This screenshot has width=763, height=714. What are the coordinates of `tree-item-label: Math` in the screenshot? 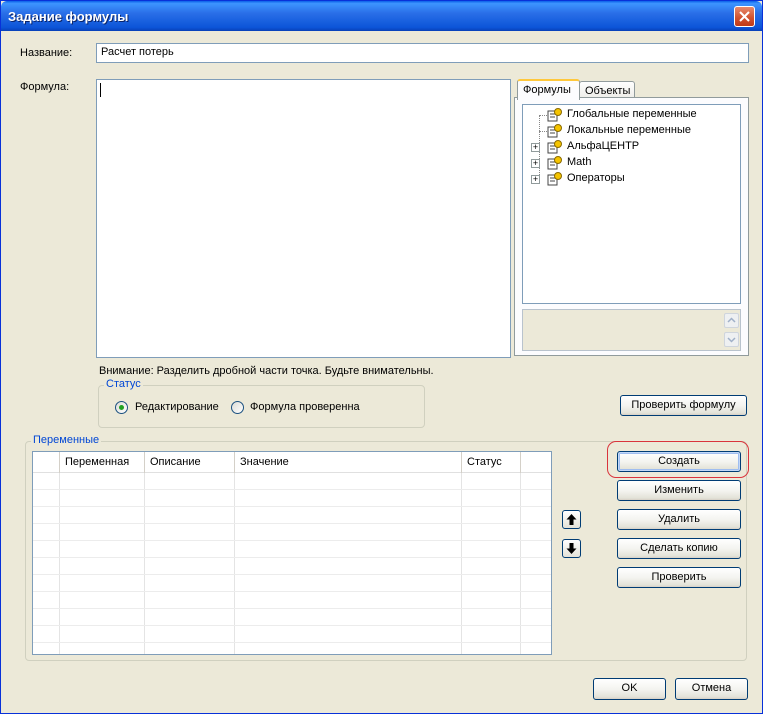 It's located at (579, 162).